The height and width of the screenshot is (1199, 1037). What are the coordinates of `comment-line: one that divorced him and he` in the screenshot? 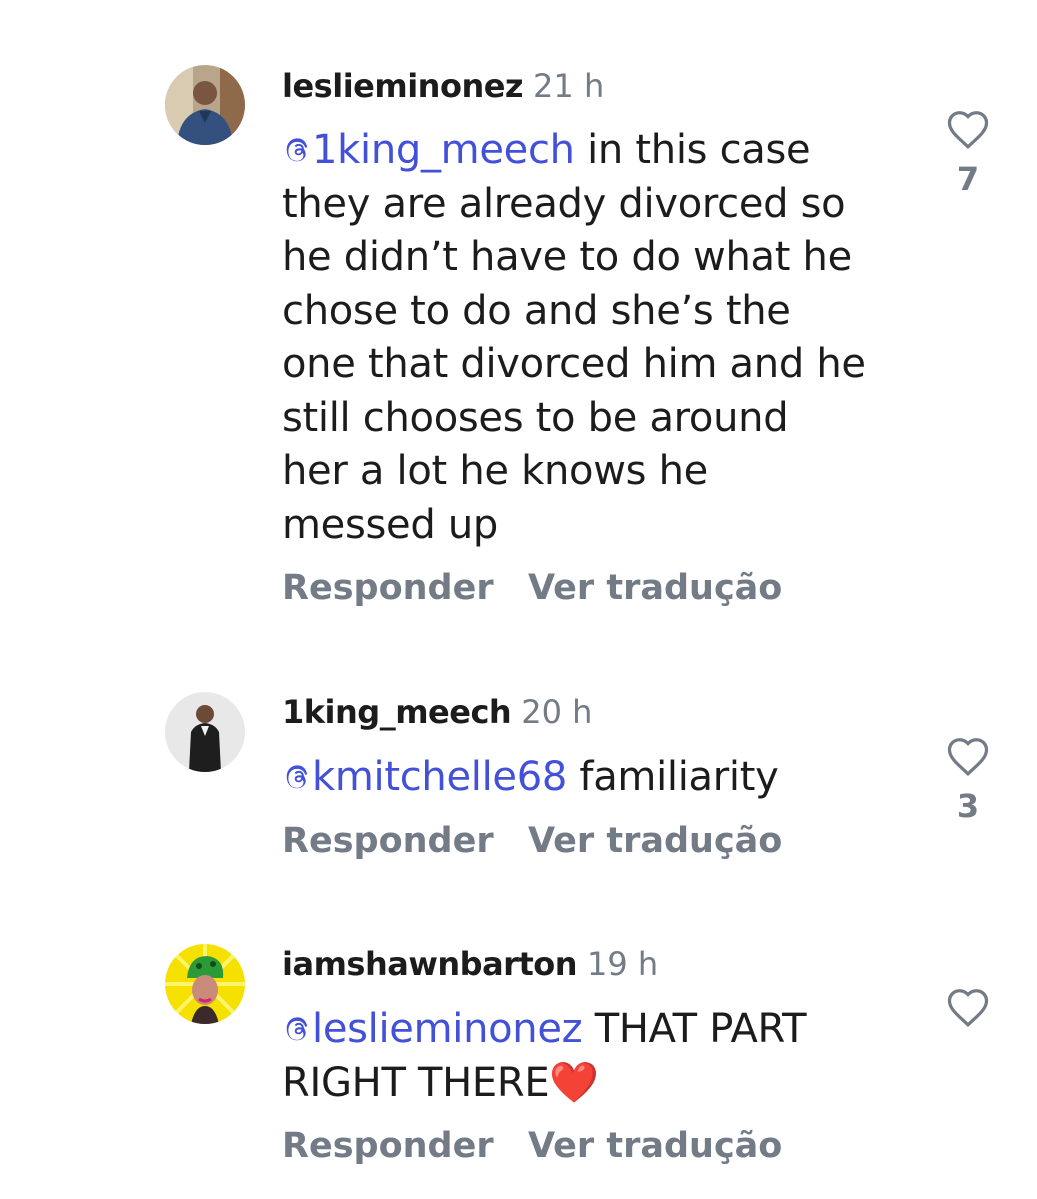 It's located at (574, 364).